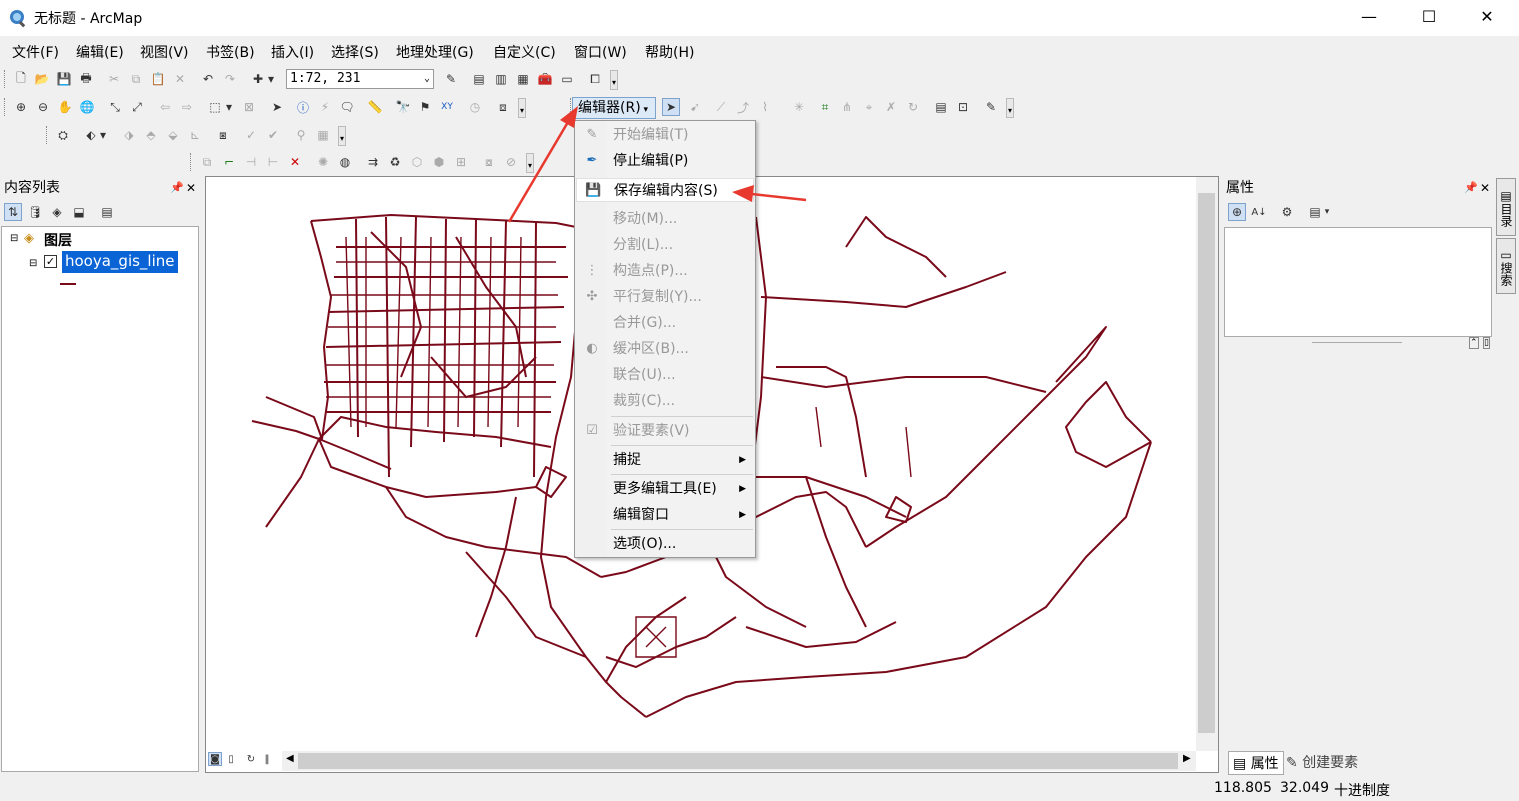 The width and height of the screenshot is (1519, 801). I want to click on select-elements-icon: ➤, so click(277, 107).